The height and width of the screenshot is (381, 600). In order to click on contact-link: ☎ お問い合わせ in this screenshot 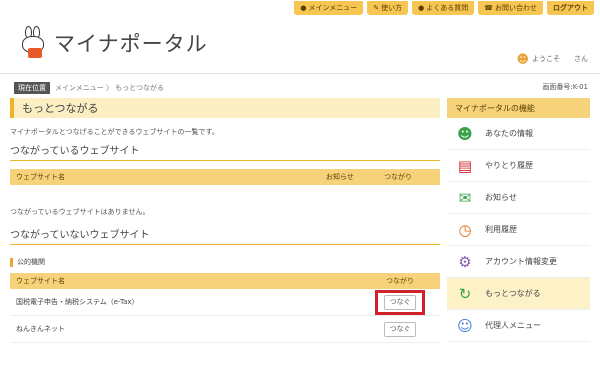, I will do `click(510, 8)`.